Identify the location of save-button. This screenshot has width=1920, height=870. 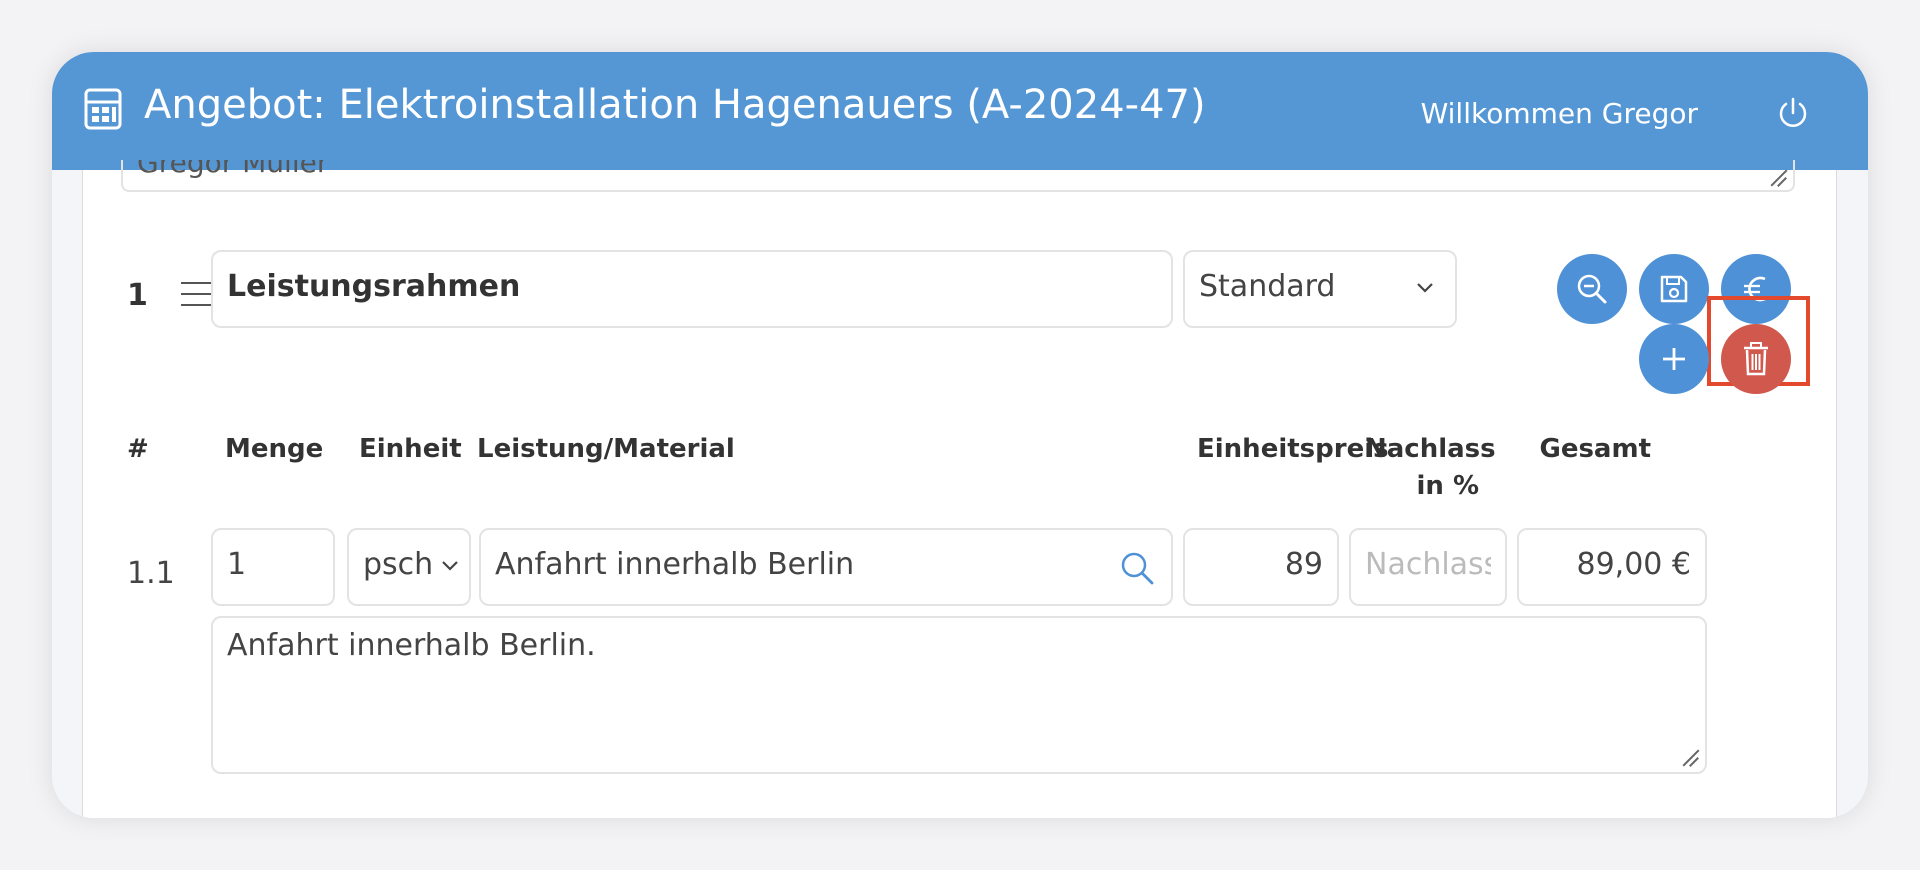
(1674, 289).